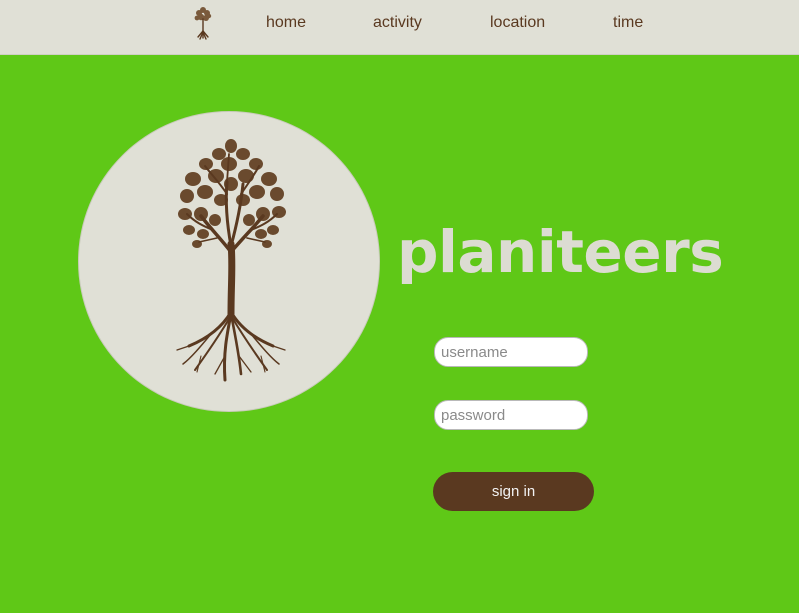 The image size is (799, 613). Describe the element at coordinates (203, 23) in the screenshot. I see `tree-icon` at that location.